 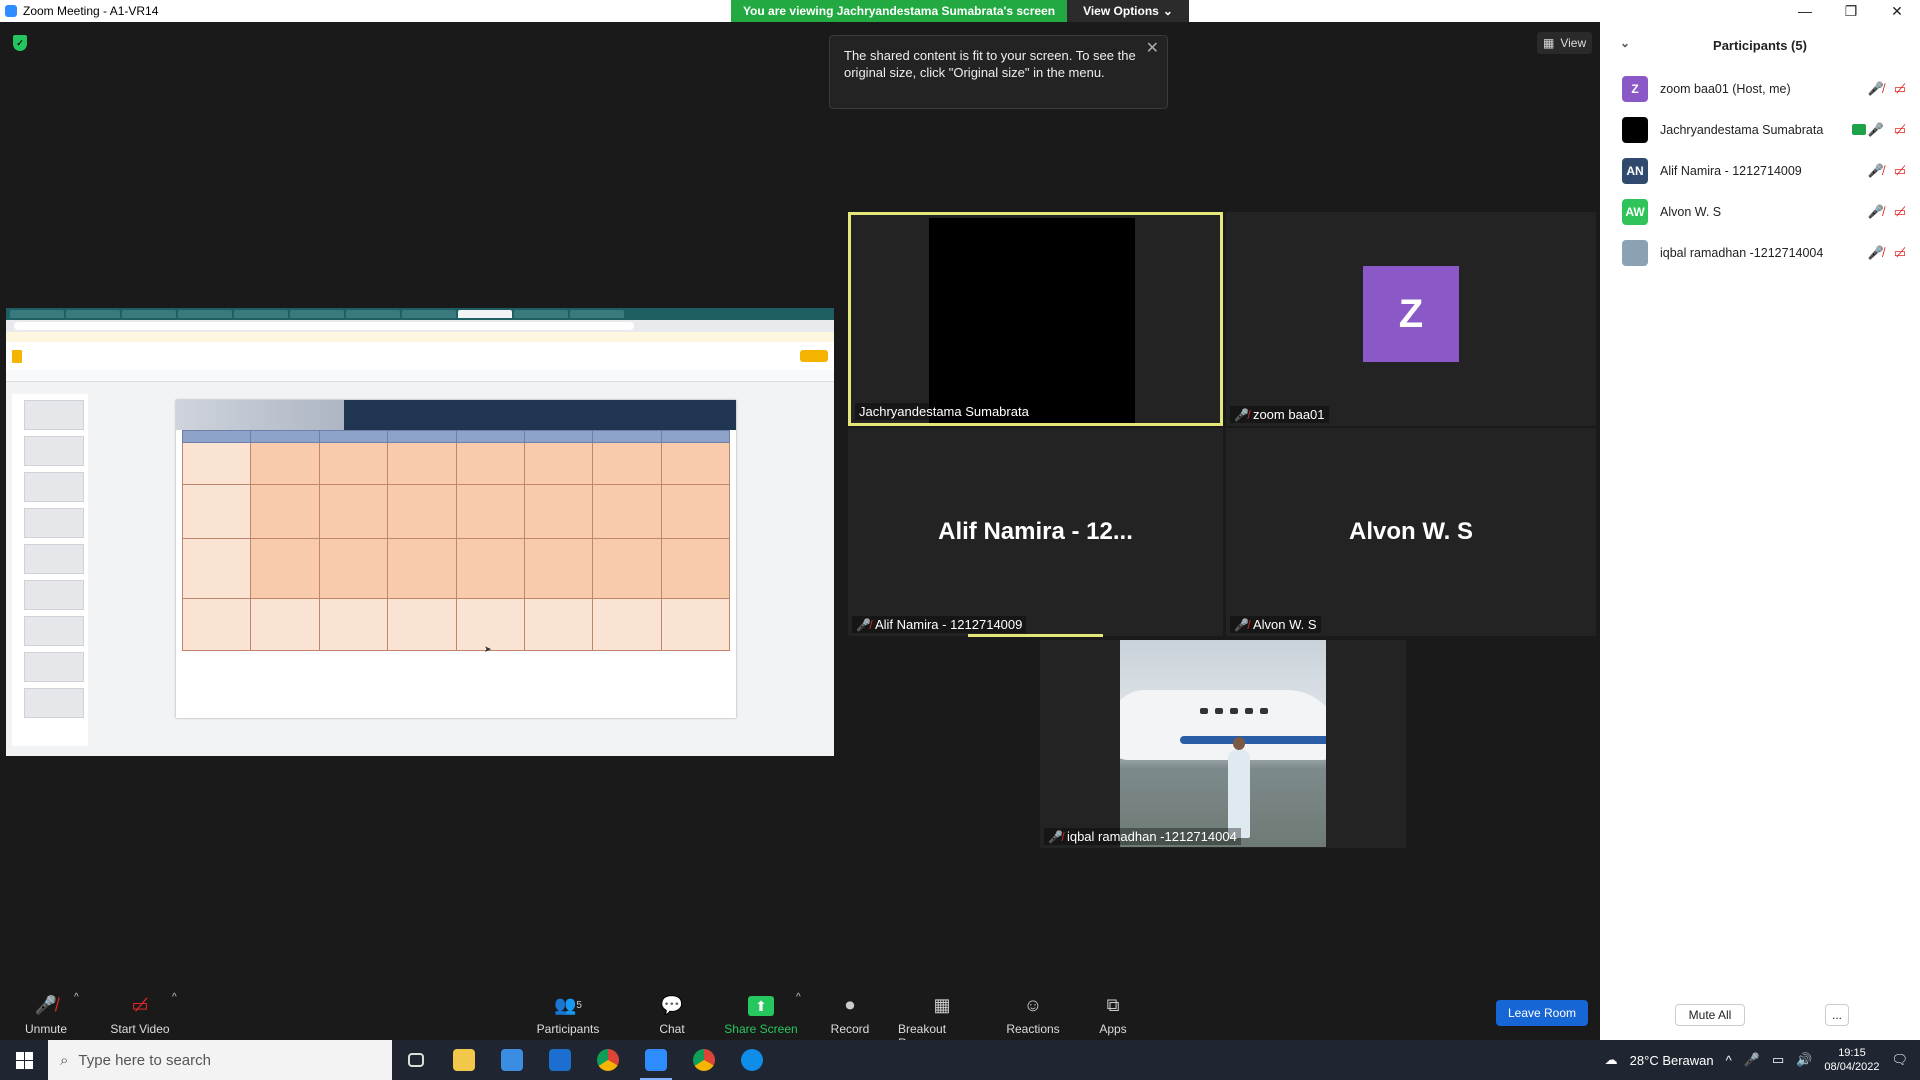 What do you see at coordinates (1897, 11) in the screenshot?
I see `close-button: ✕` at bounding box center [1897, 11].